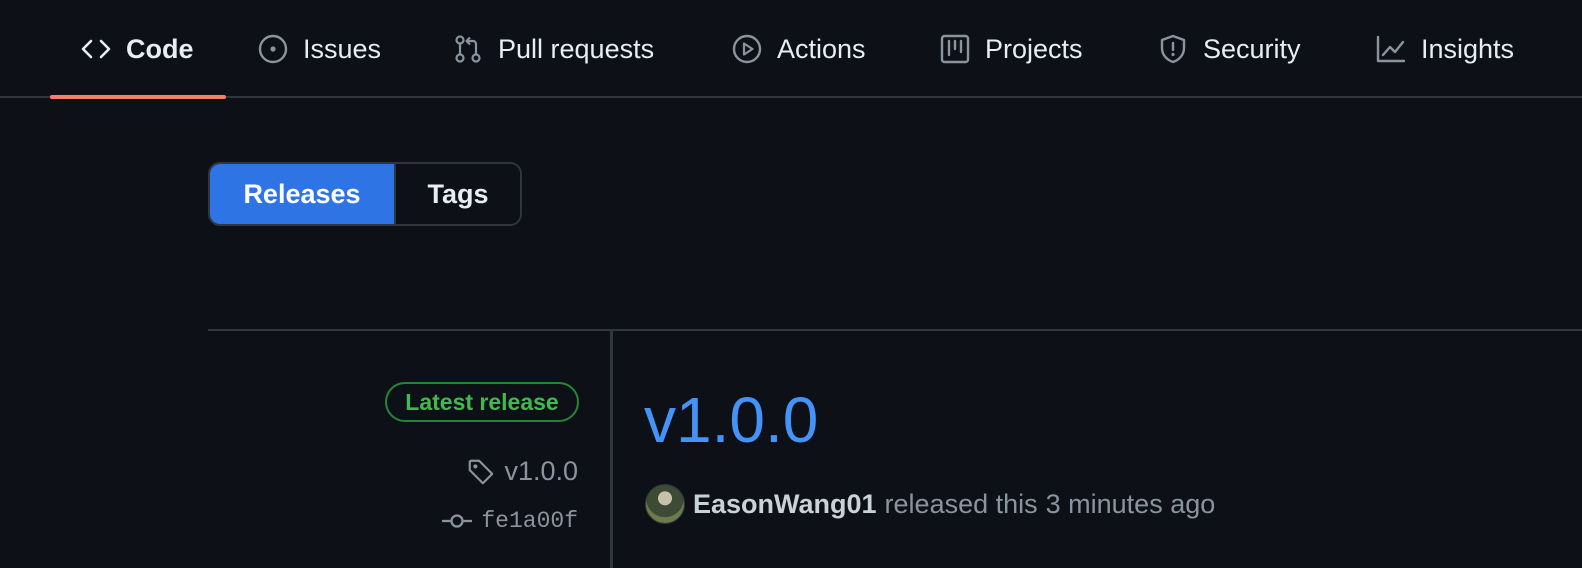 The height and width of the screenshot is (568, 1582). I want to click on graph-icon, so click(1391, 49).